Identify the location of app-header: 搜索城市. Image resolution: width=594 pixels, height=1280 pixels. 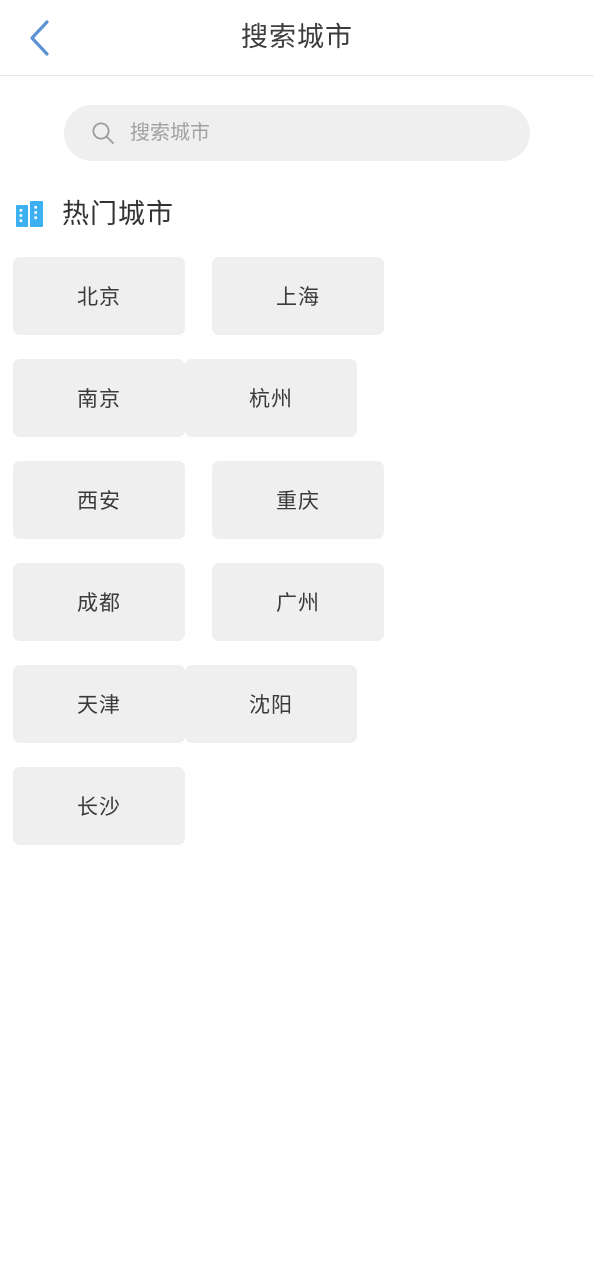
(297, 38).